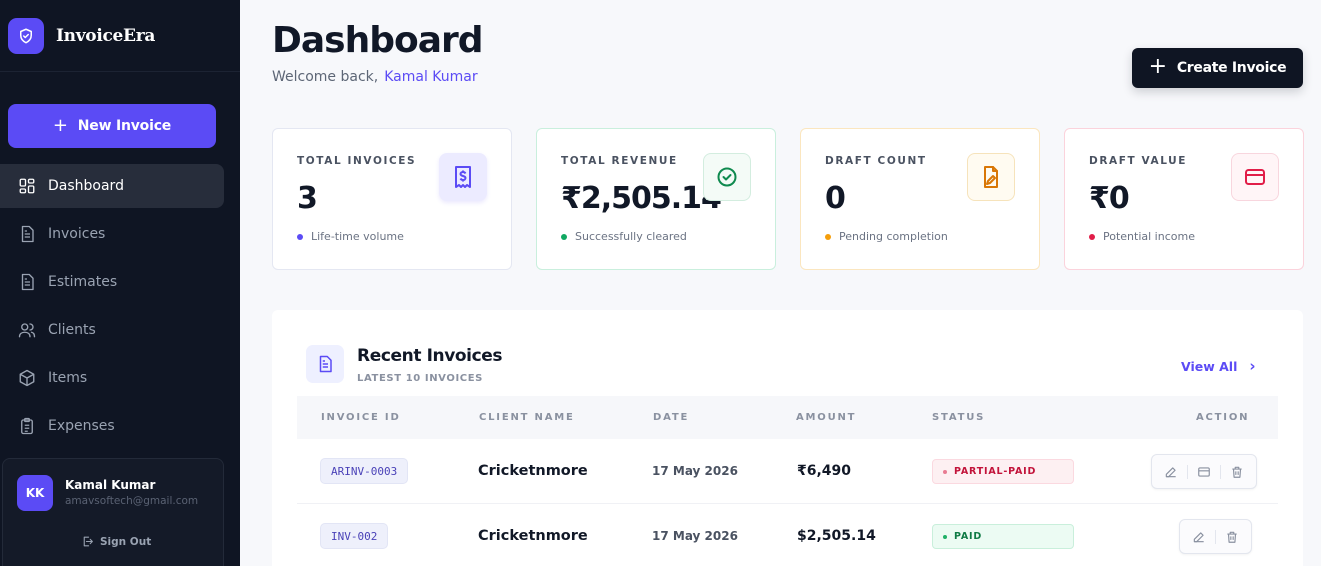 The height and width of the screenshot is (566, 1321). I want to click on new-invoice-button: + New Invoice, so click(112, 126).